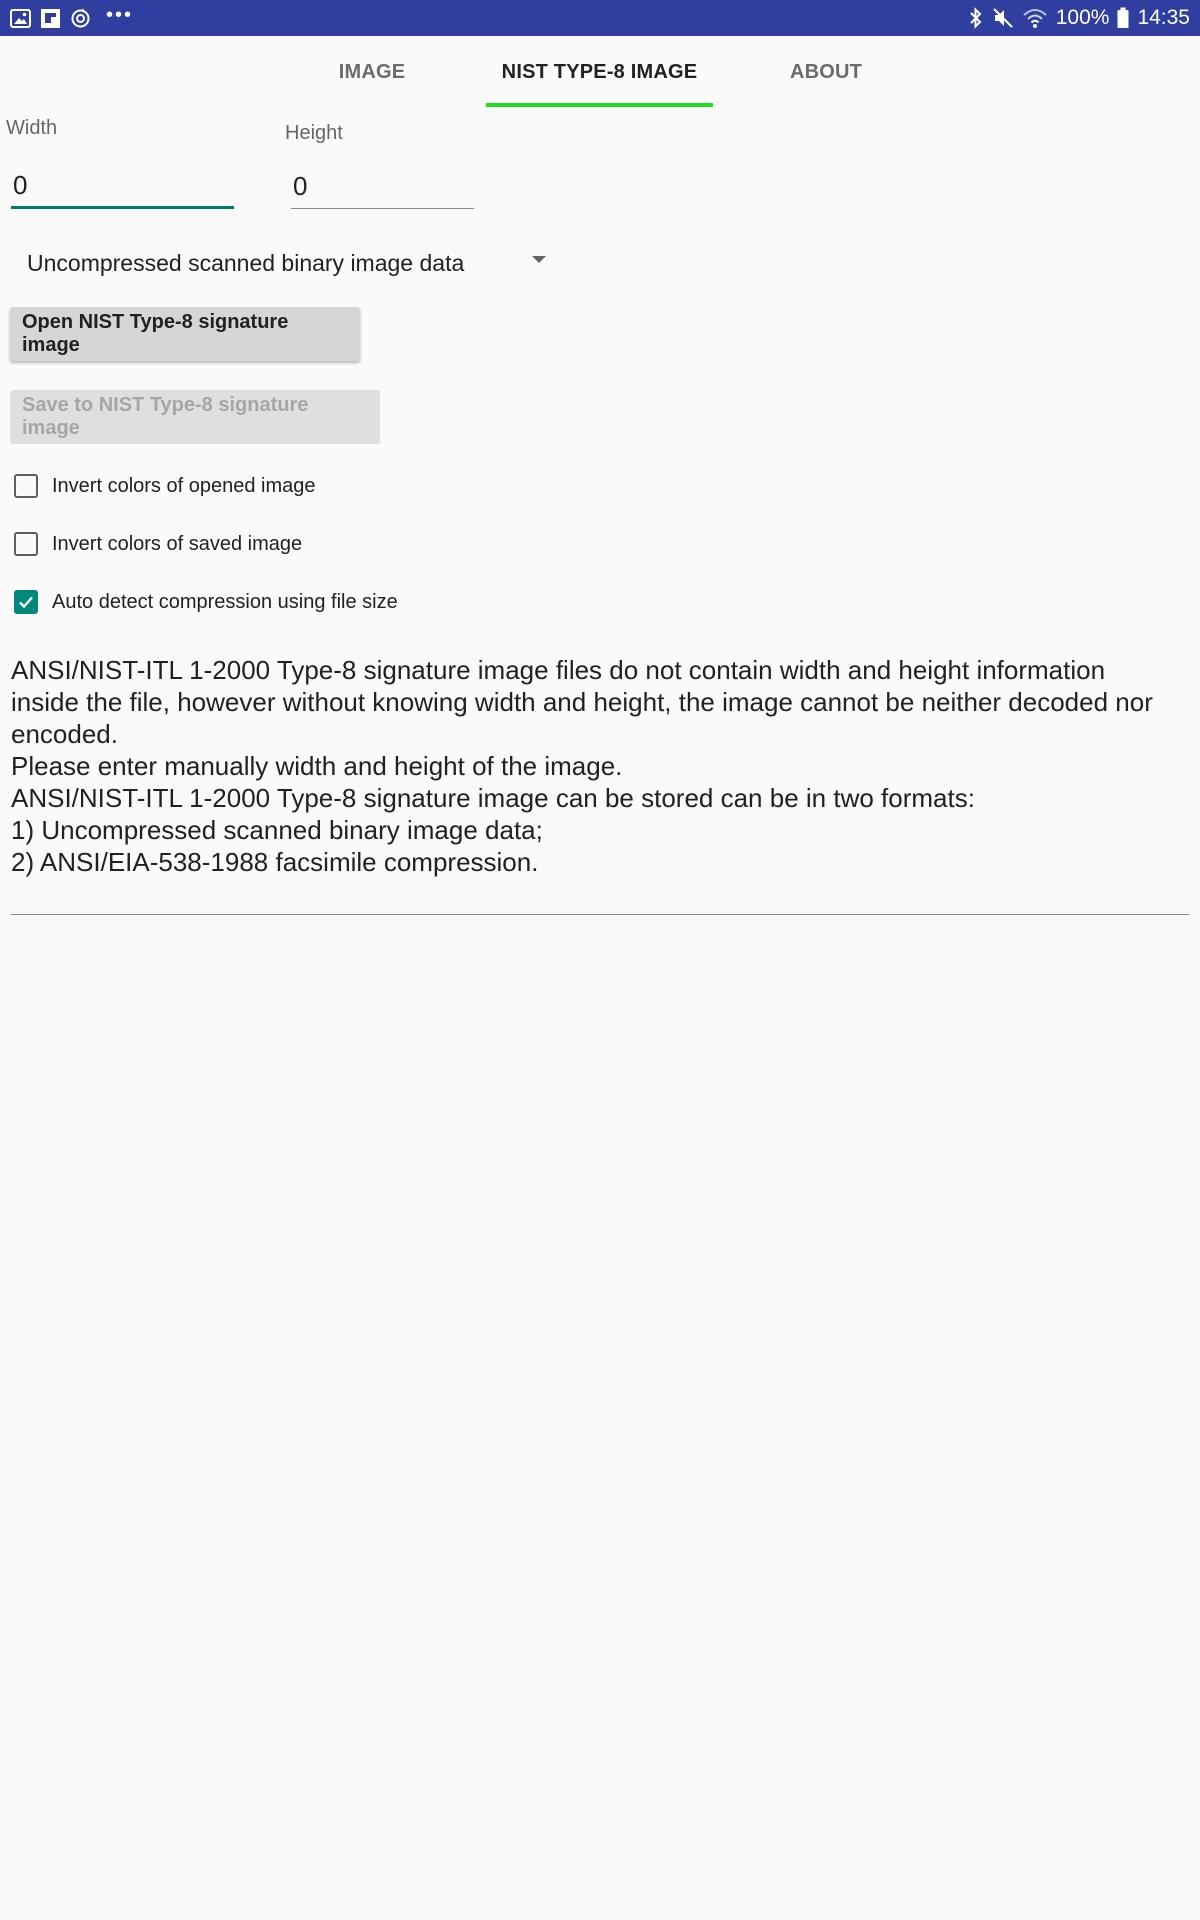 The height and width of the screenshot is (1920, 1200). Describe the element at coordinates (599, 105) in the screenshot. I see `active-tab-indicator` at that location.